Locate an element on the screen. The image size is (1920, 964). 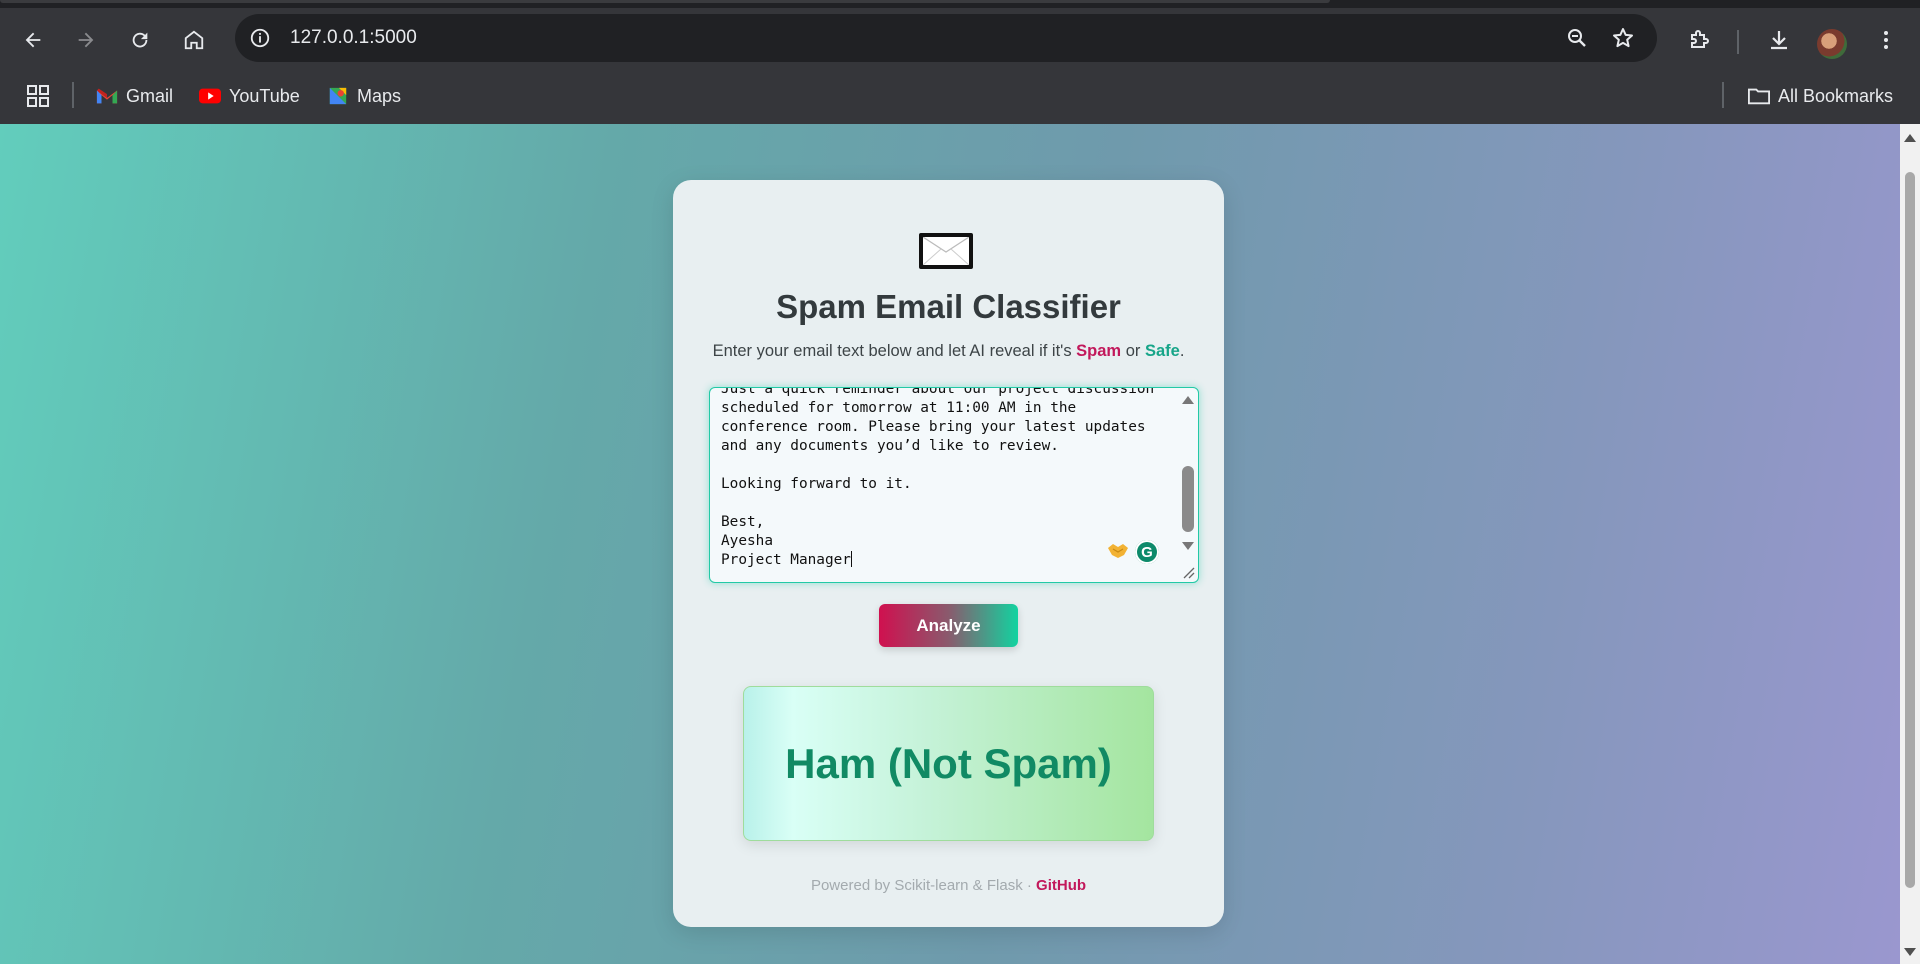
result-label: Ham (Not Spam) is located at coordinates (948, 763).